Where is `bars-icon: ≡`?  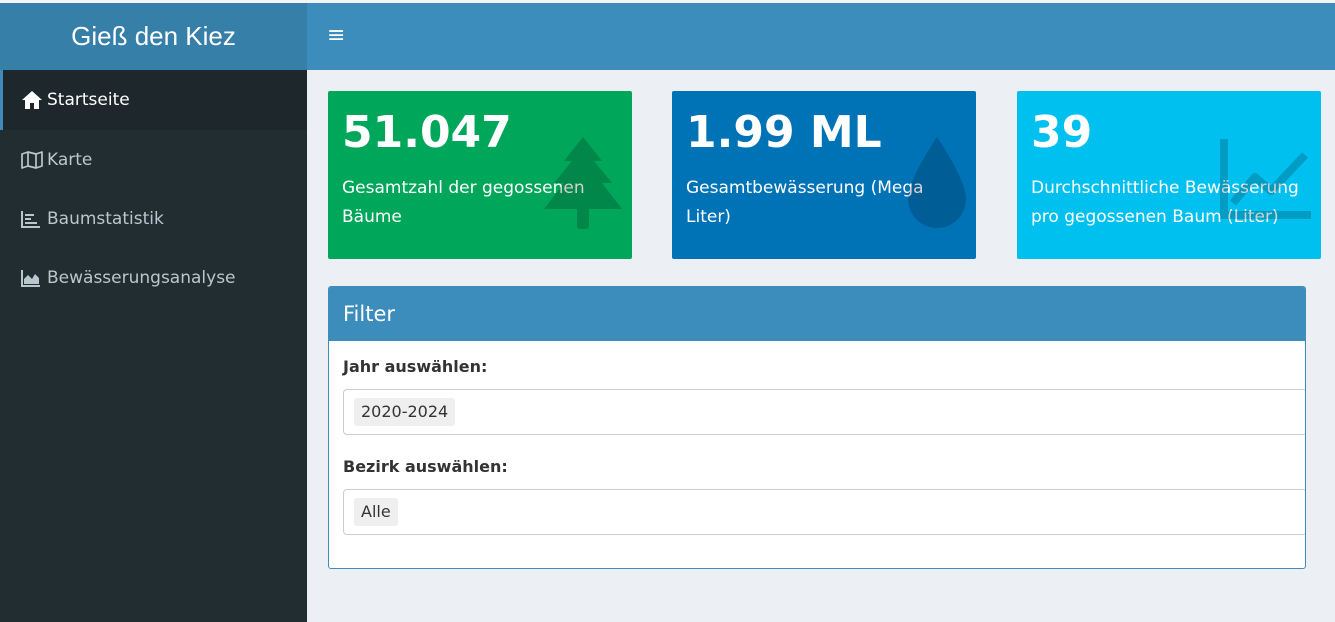
bars-icon: ≡ is located at coordinates (337, 36).